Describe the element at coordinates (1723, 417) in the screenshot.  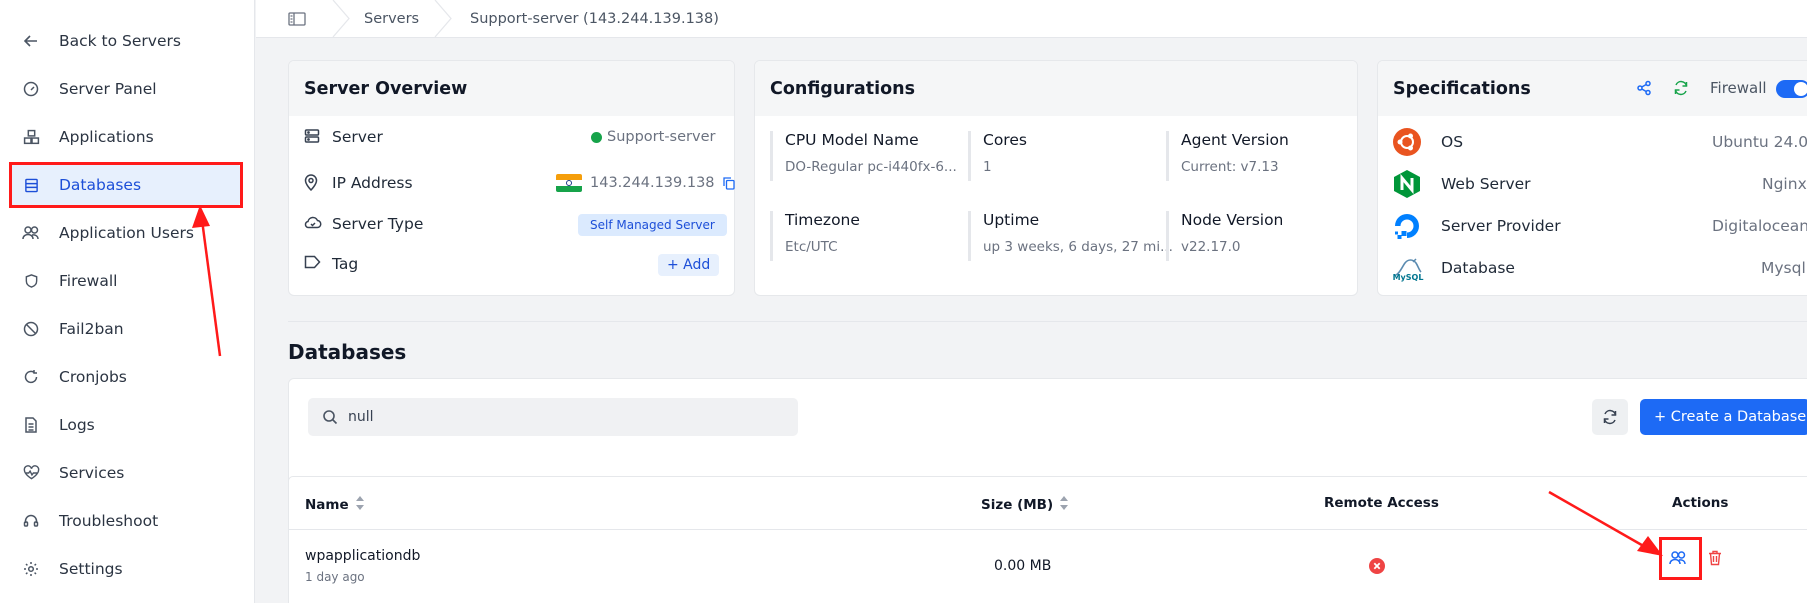
I see `create-database-button: + Create a Database` at that location.